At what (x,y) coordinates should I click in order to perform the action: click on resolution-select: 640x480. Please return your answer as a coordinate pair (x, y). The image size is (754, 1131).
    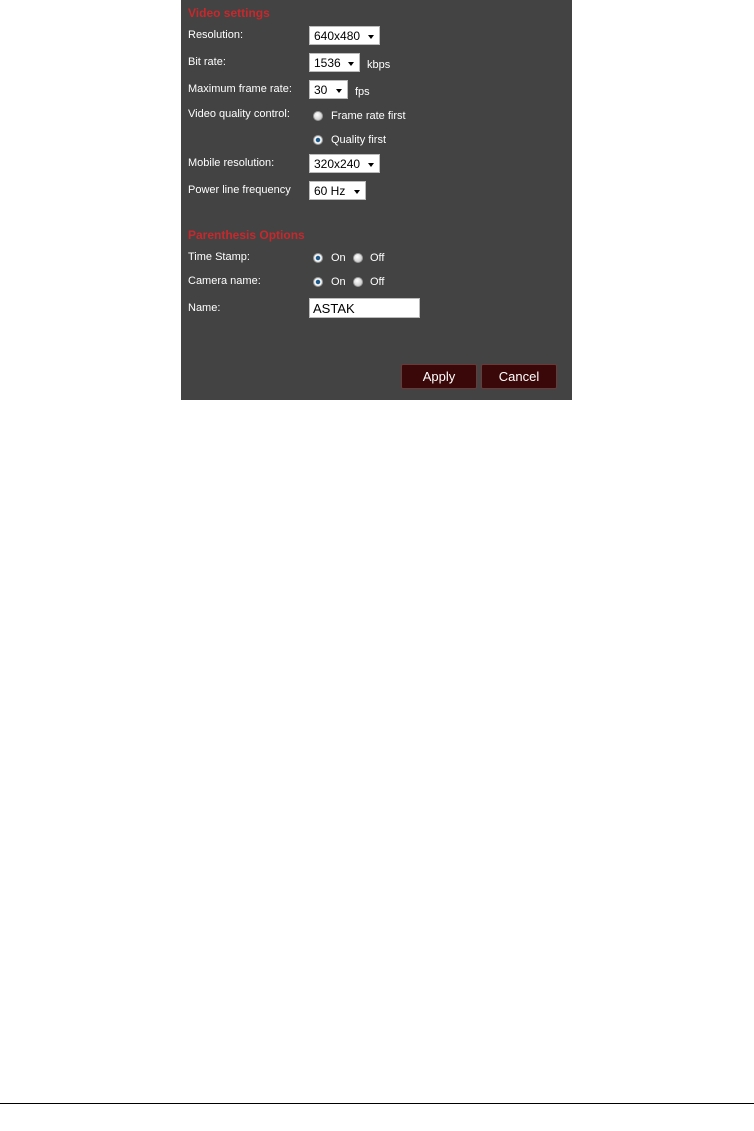
    Looking at the image, I should click on (344, 35).